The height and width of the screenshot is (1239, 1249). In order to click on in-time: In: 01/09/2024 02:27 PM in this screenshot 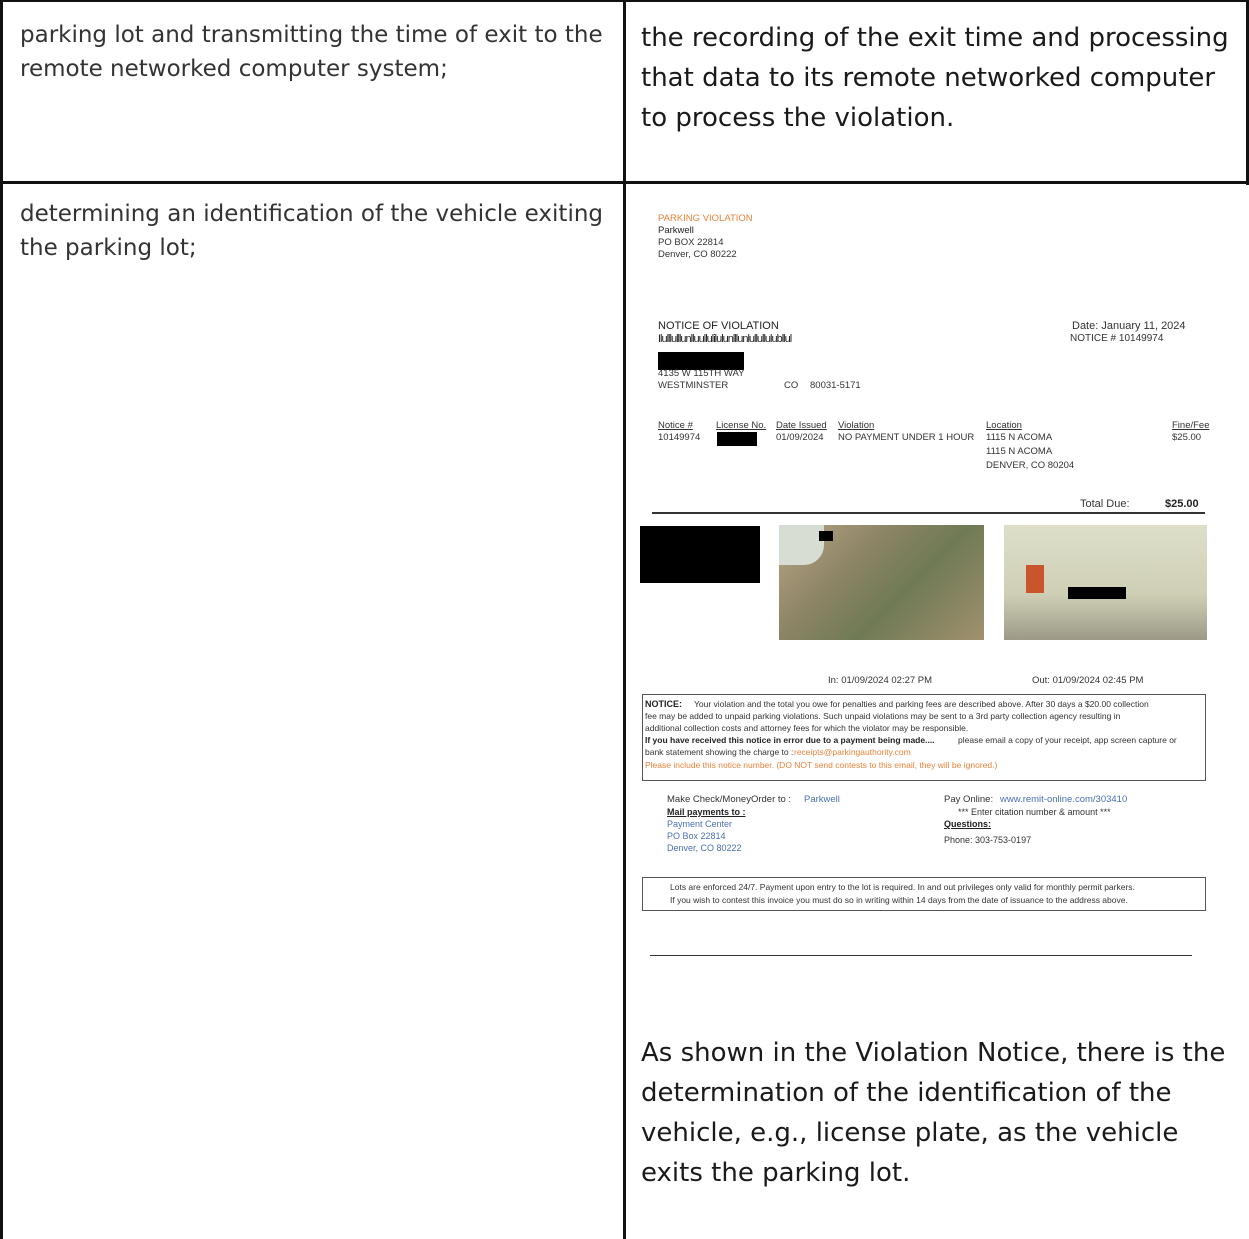, I will do `click(880, 680)`.